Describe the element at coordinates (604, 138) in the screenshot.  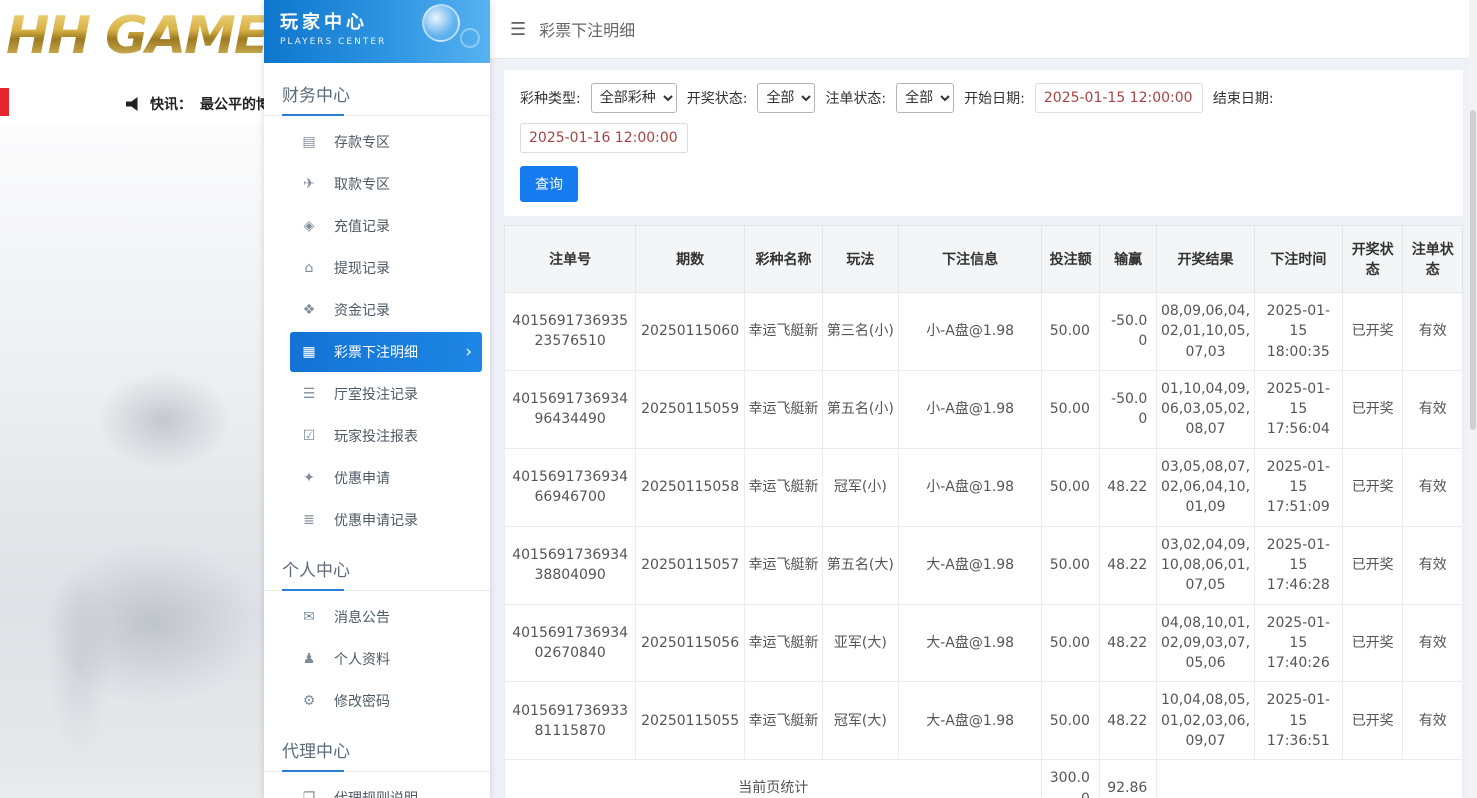
I see `end-date-input` at that location.